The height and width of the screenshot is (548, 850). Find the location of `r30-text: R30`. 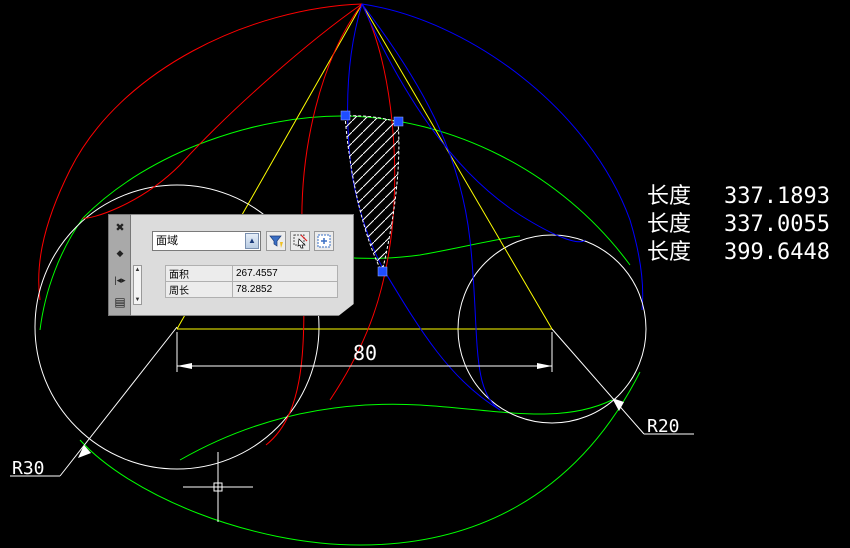

r30-text: R30 is located at coordinates (28, 468).